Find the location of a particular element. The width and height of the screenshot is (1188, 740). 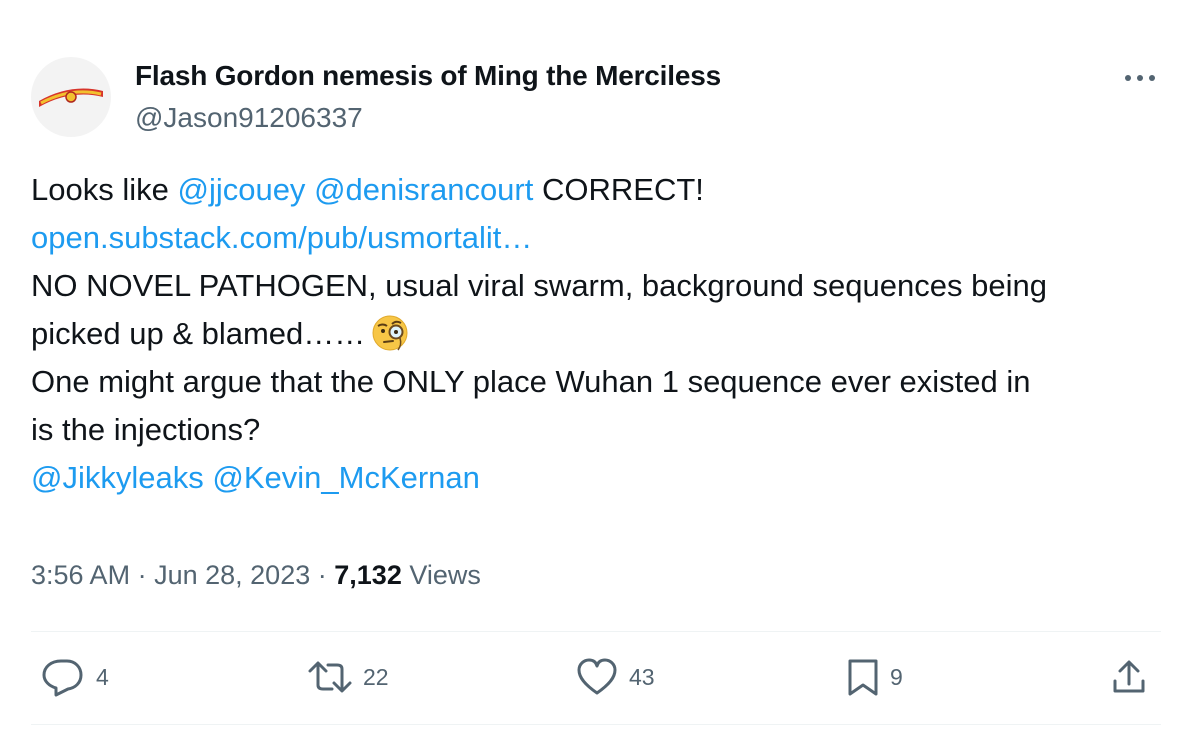

mention-link: @Kevin_McKernan is located at coordinates (346, 477).